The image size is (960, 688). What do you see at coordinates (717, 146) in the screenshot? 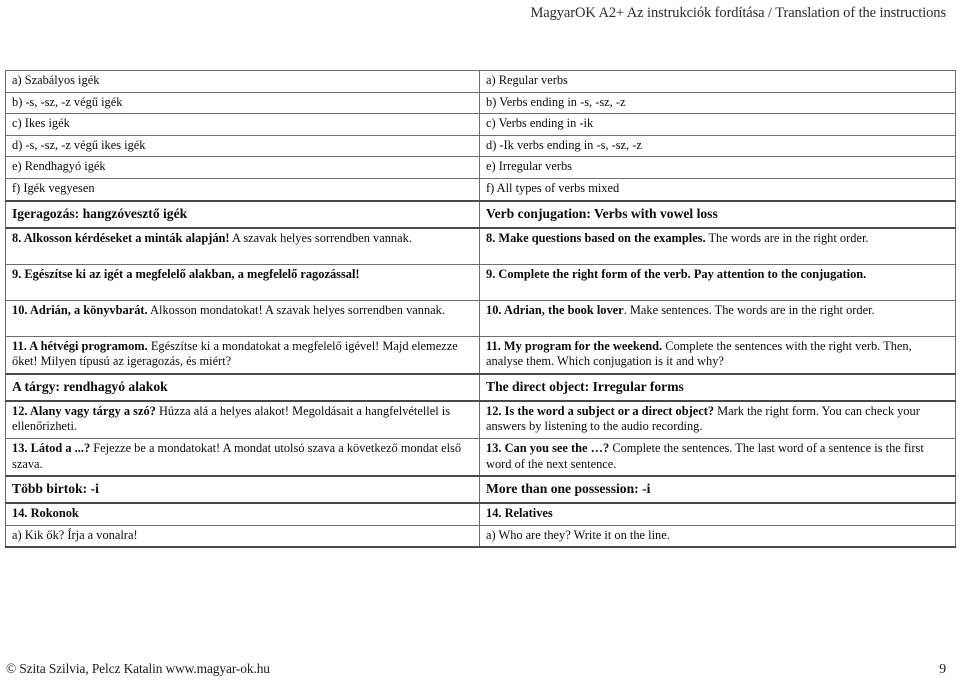
I see `cell-english: d) -Ik verbs ending in -s, -sz, -z` at bounding box center [717, 146].